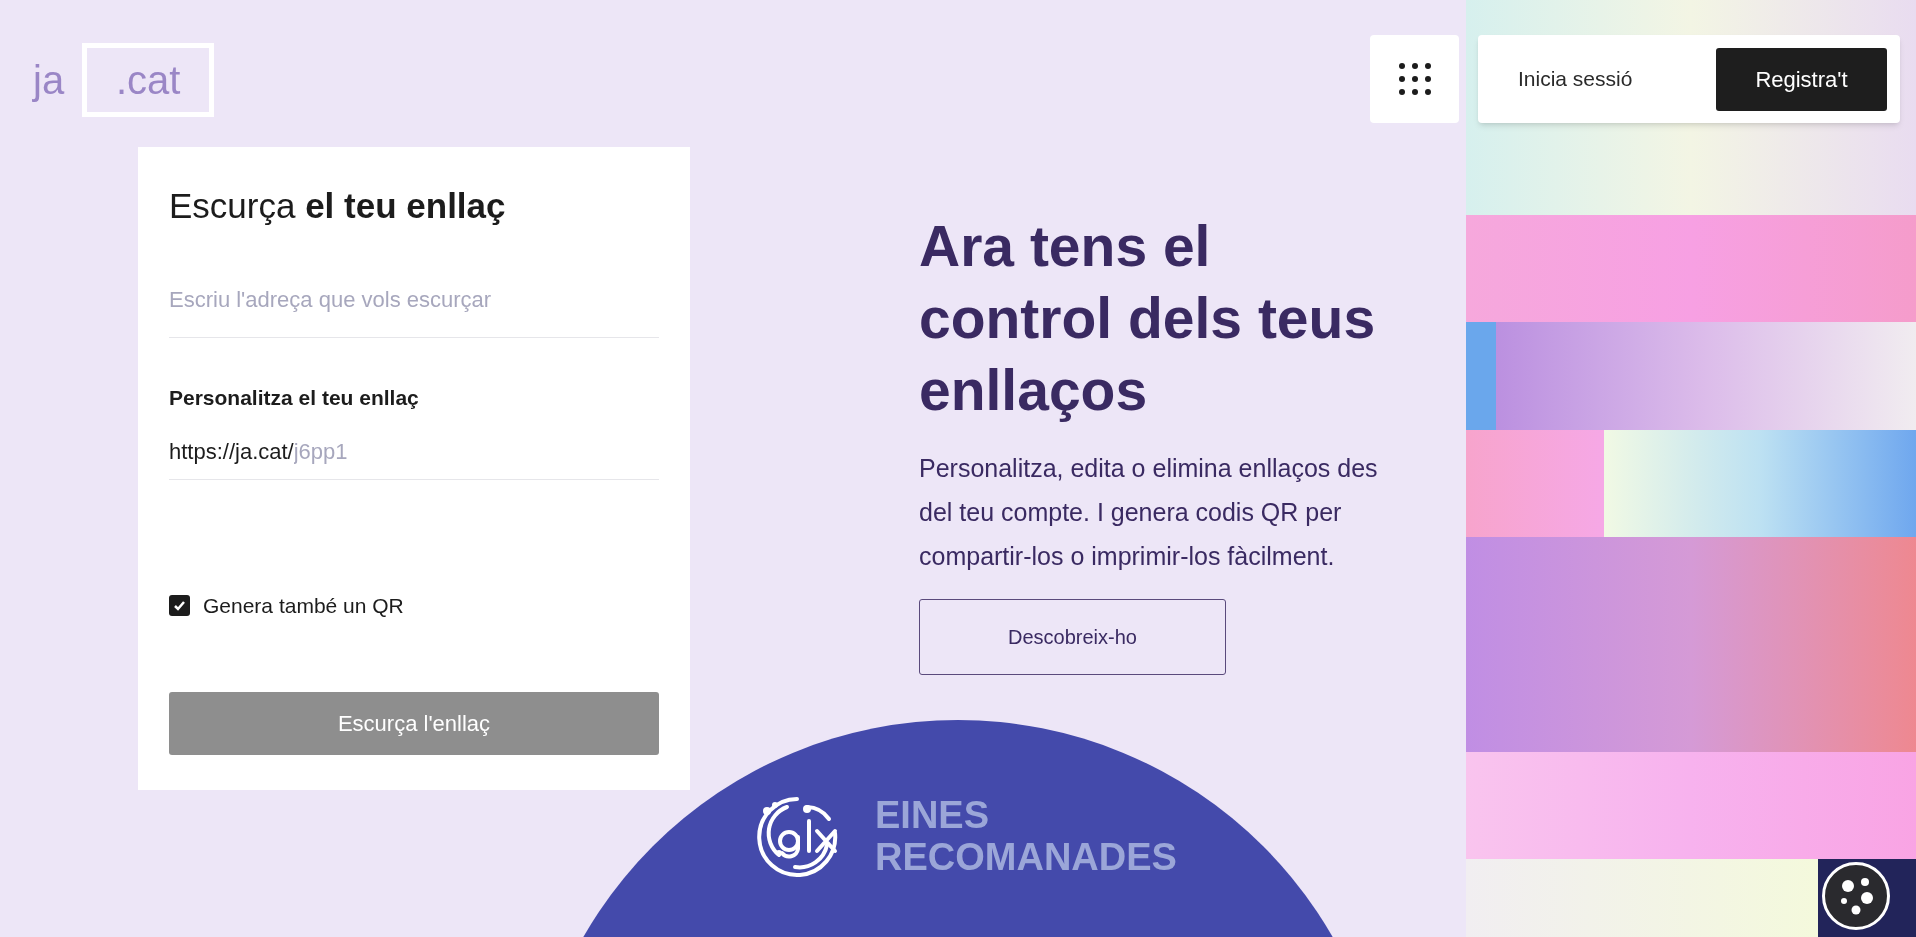  Describe the element at coordinates (148, 80) in the screenshot. I see `logo-boxed-text: .cat` at that location.